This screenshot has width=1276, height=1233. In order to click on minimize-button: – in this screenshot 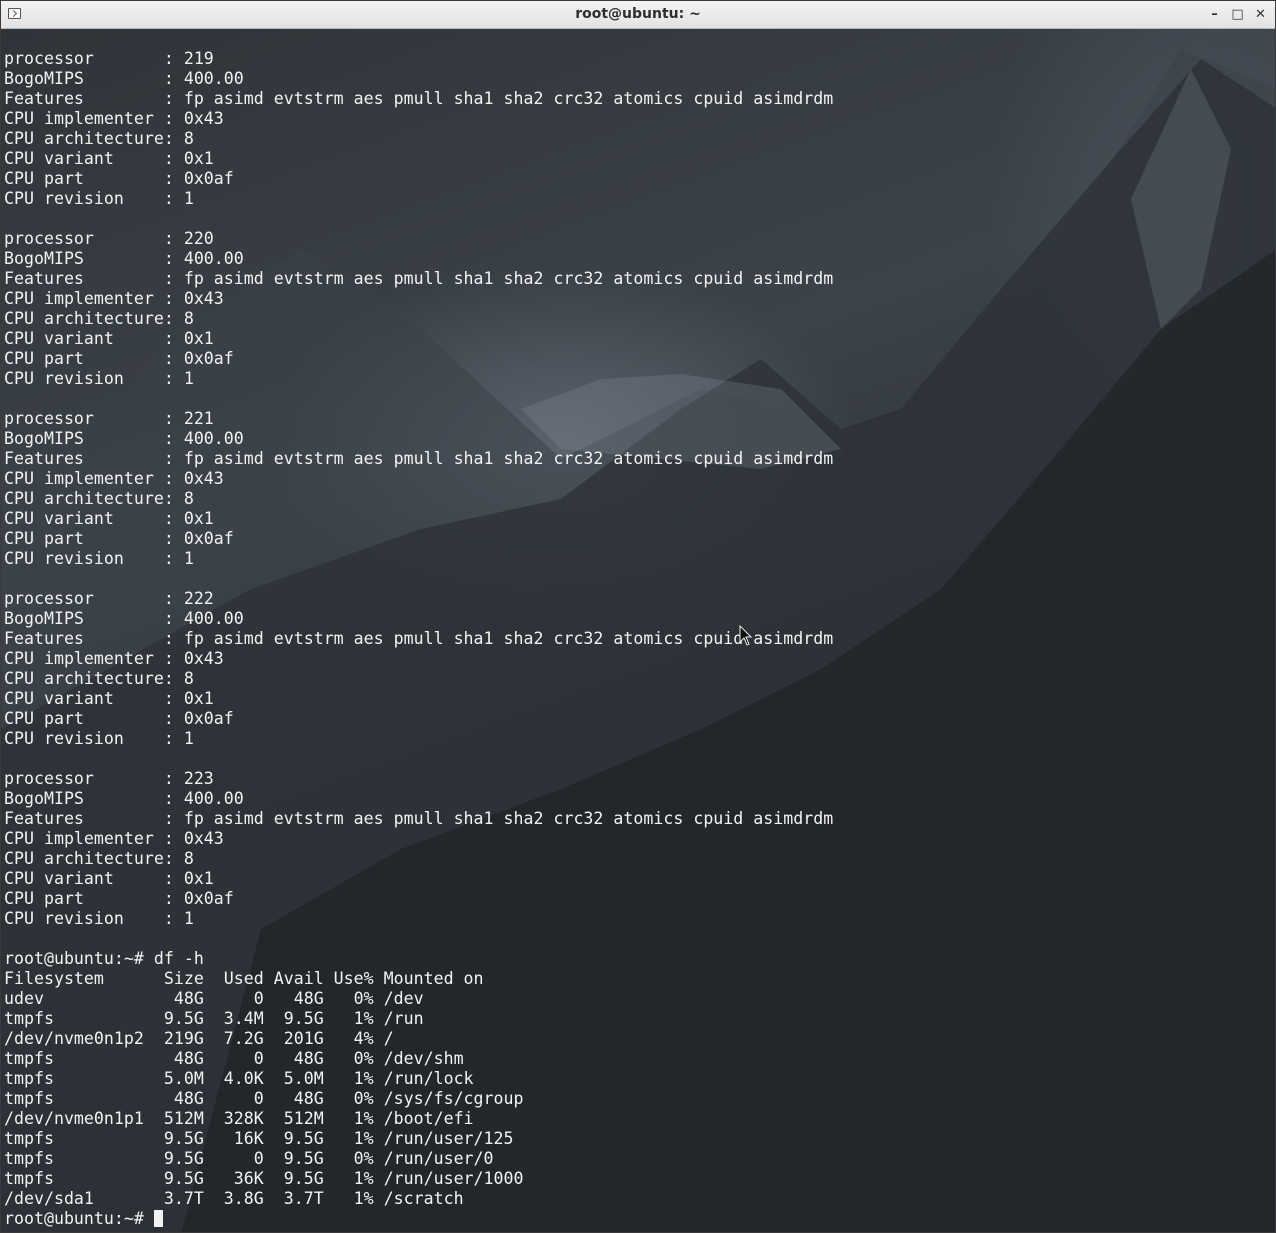, I will do `click(1214, 14)`.